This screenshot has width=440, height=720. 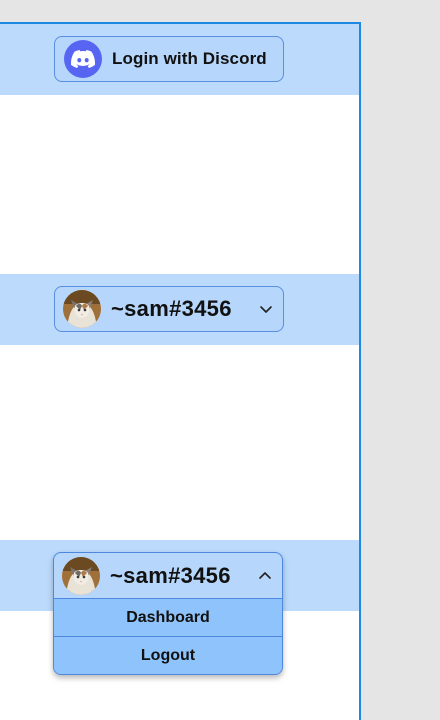 I want to click on chevron-down-icon, so click(x=266, y=309).